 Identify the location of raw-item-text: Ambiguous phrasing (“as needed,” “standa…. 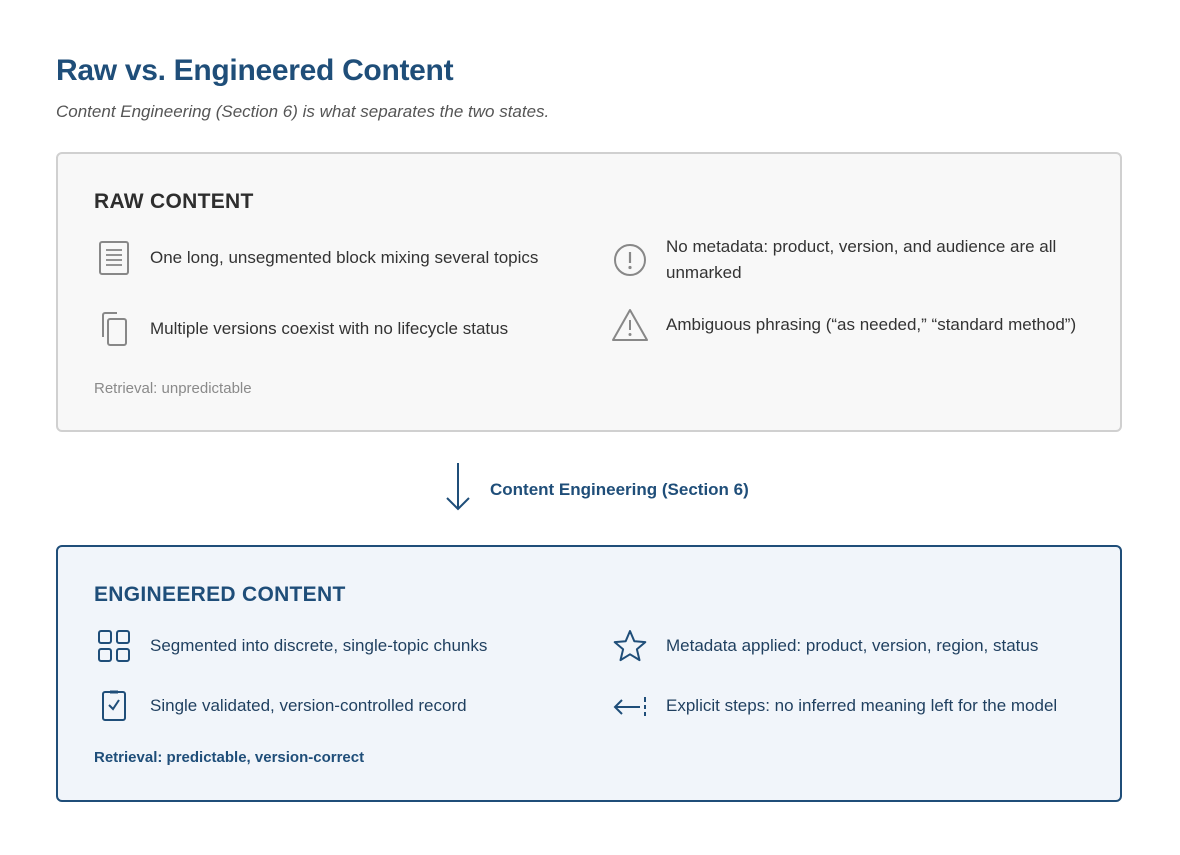
(871, 324).